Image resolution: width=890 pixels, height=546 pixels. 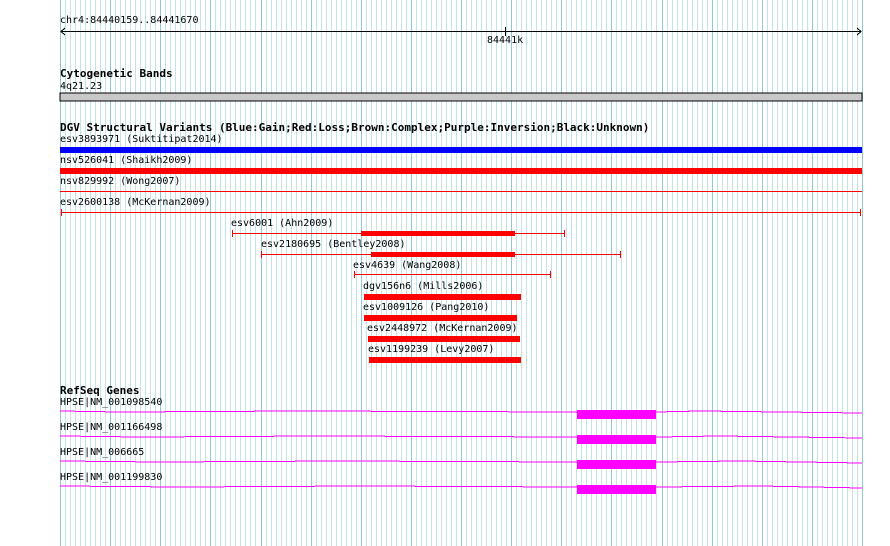 I want to click on gene-label: HPSE|NM_001098540, so click(x=111, y=403).